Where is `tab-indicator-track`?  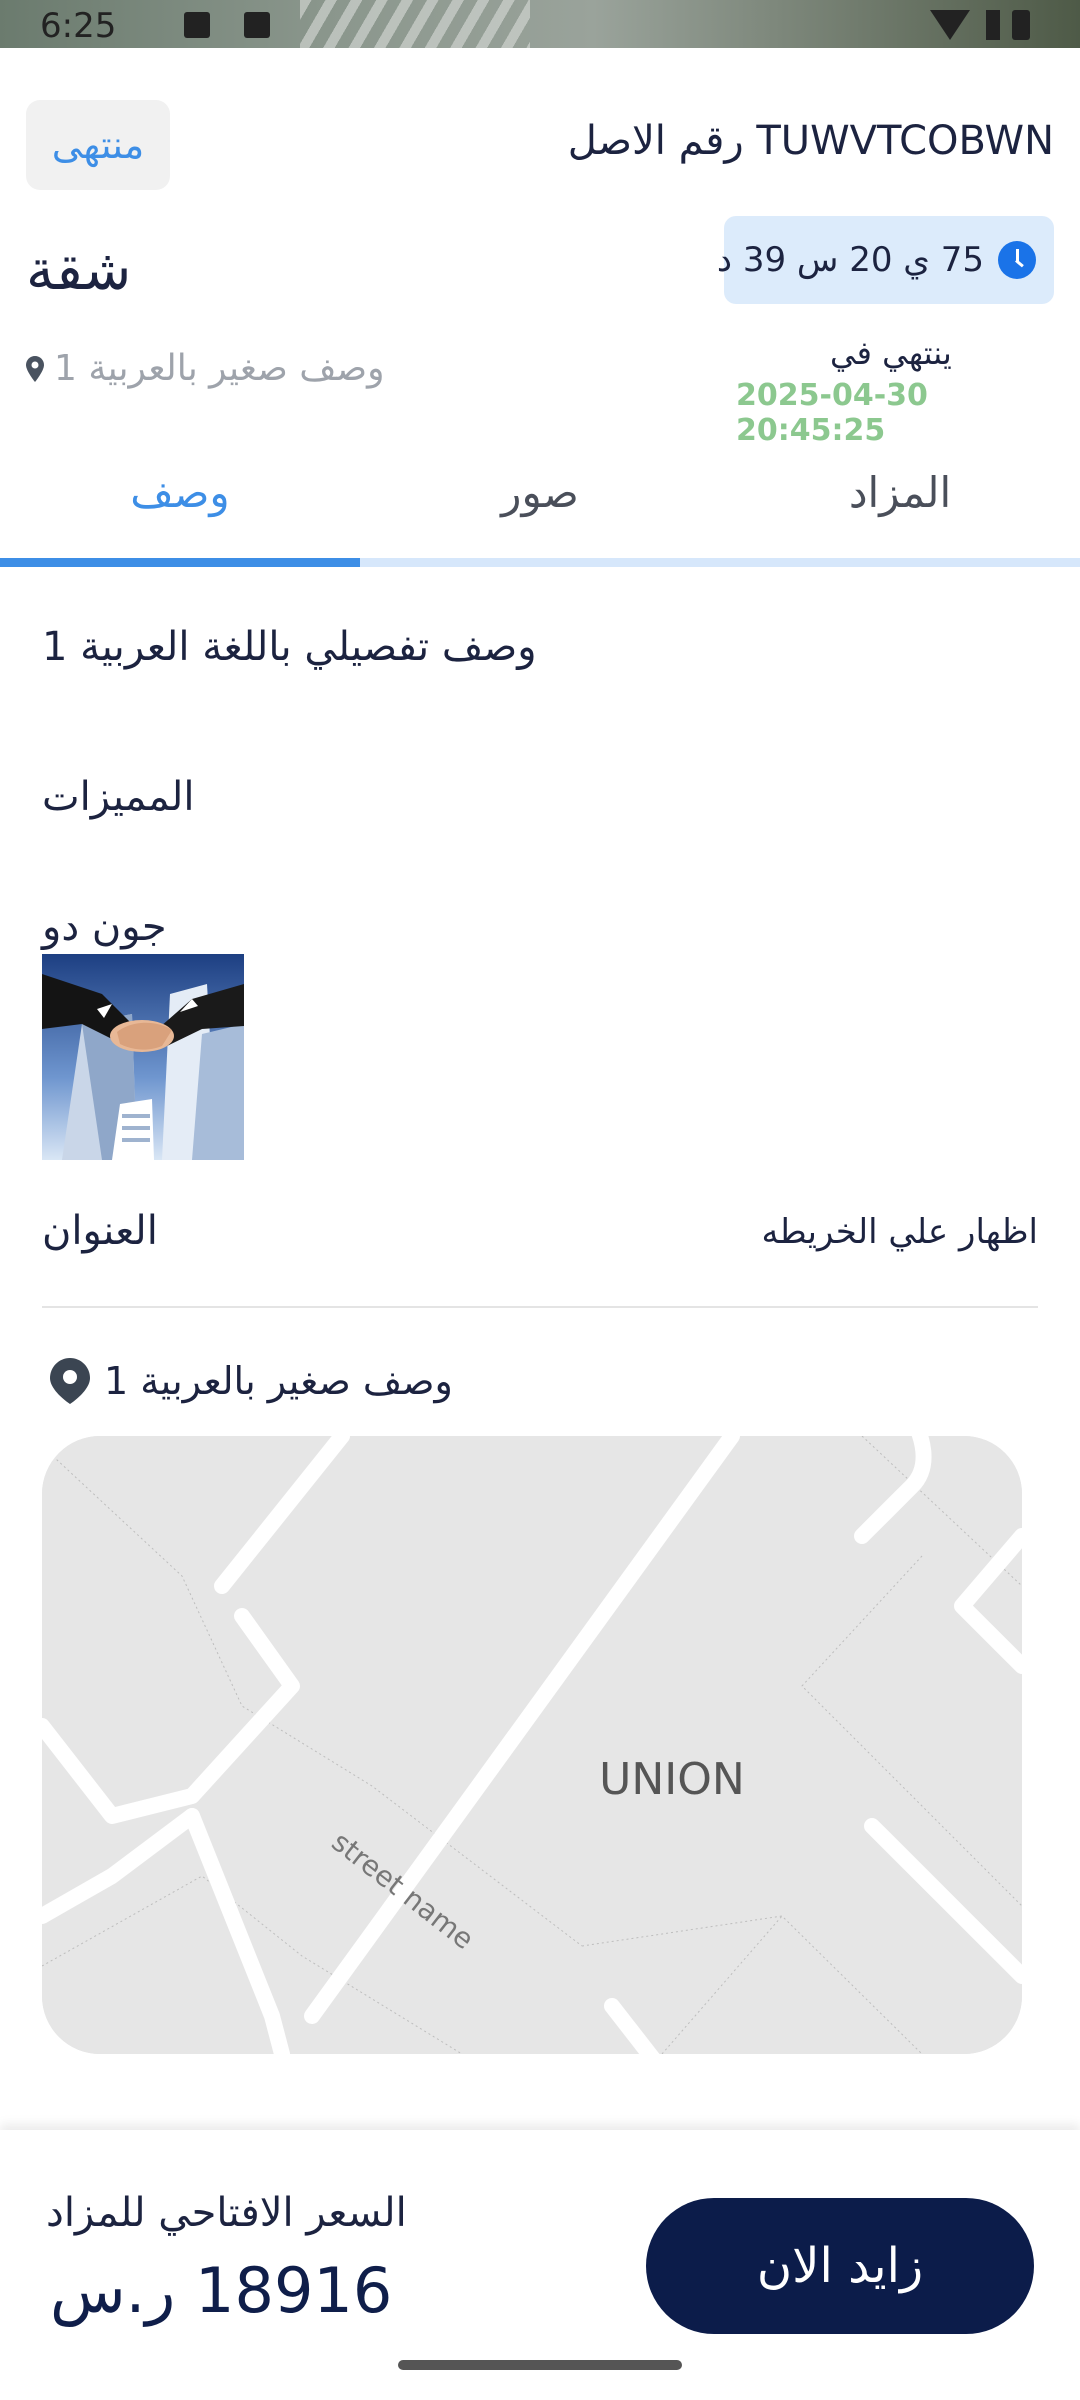
tab-indicator-track is located at coordinates (540, 562).